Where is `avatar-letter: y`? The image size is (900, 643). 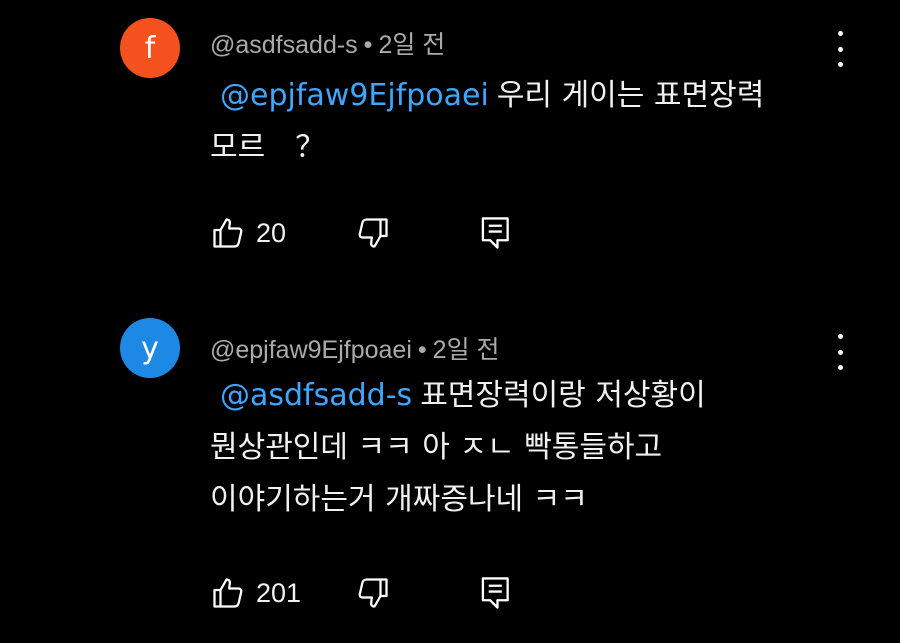
avatar-letter: y is located at coordinates (150, 348).